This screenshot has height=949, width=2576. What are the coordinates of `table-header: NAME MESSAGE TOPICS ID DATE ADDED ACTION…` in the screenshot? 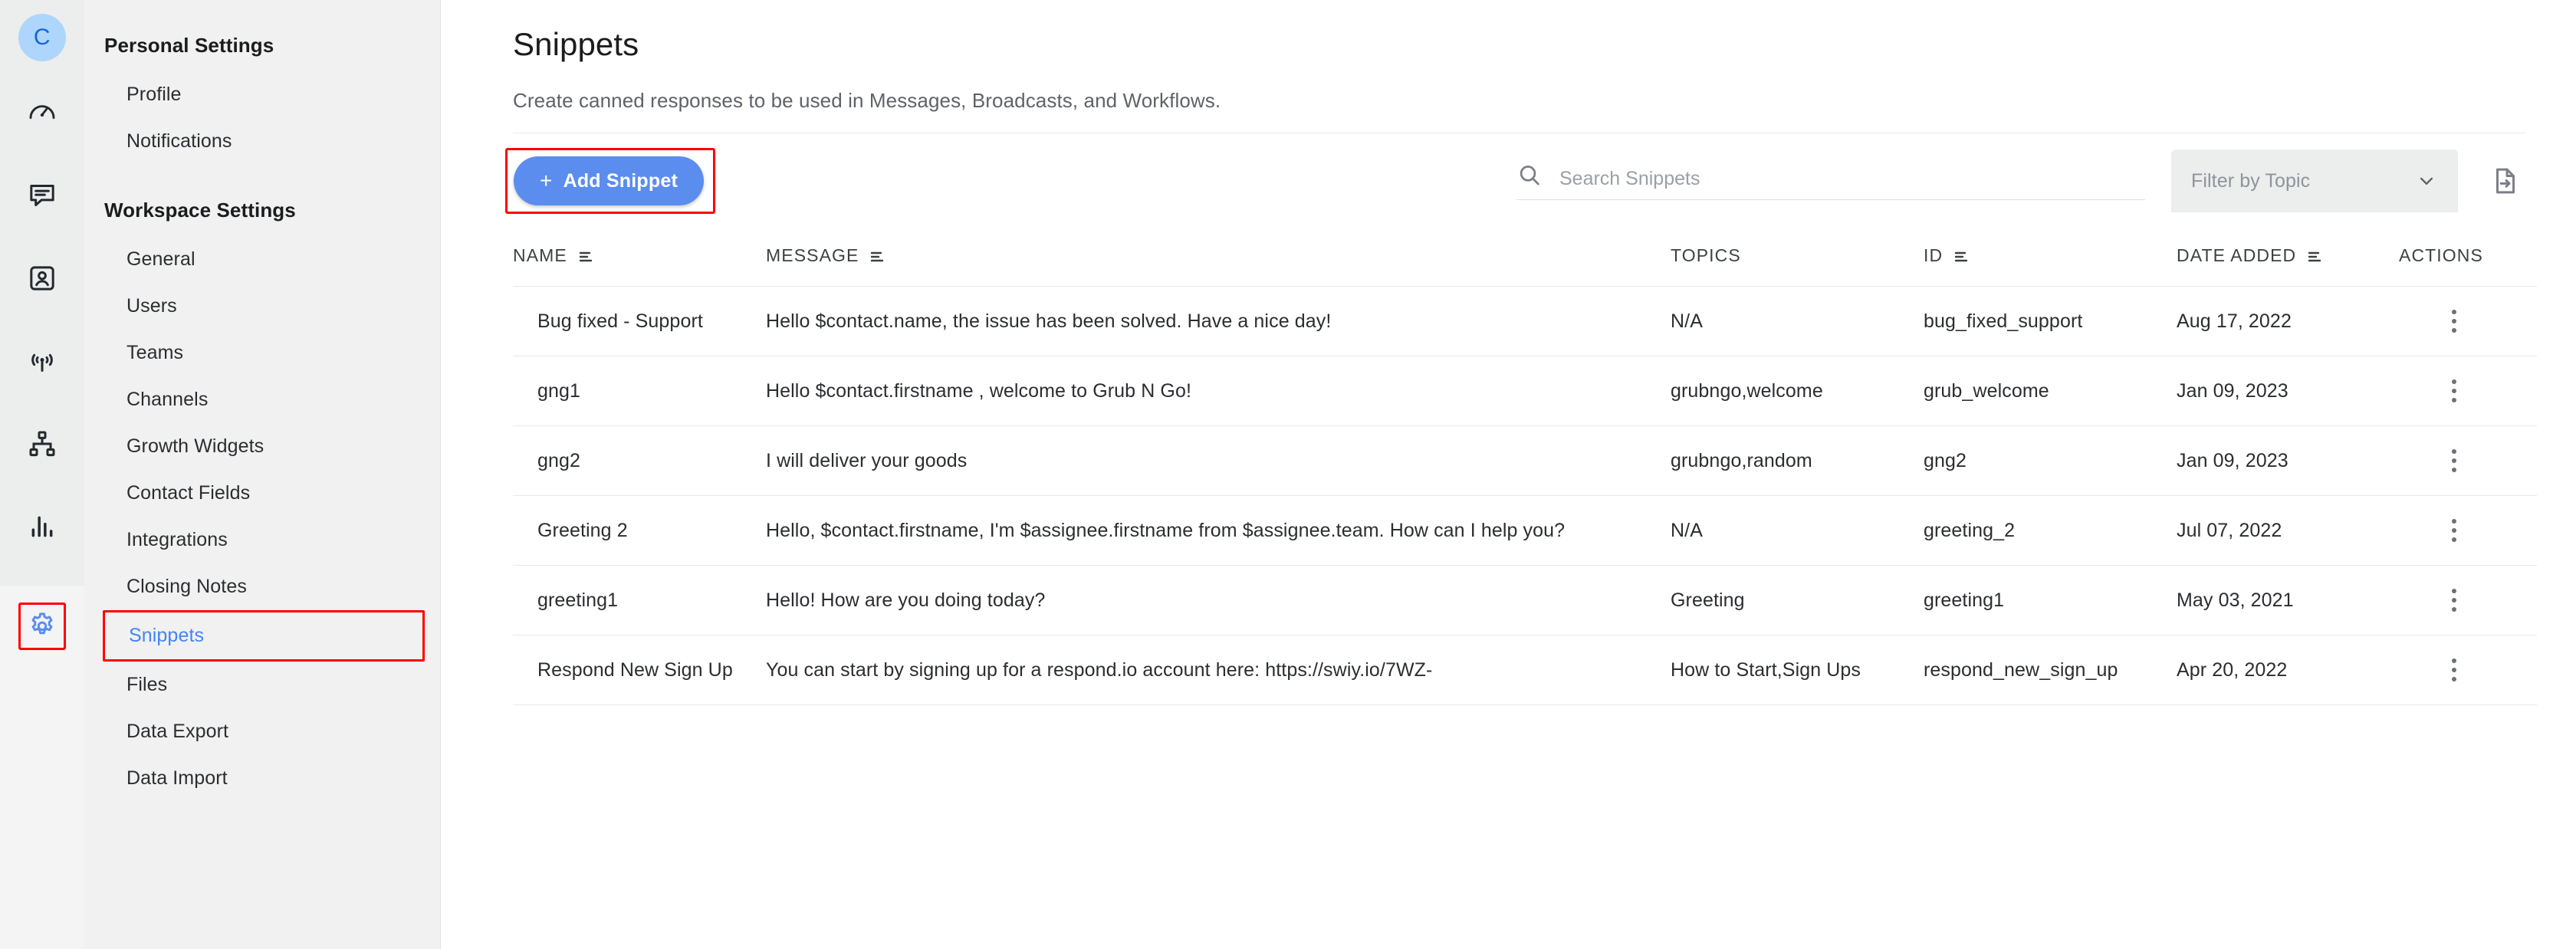 It's located at (1525, 257).